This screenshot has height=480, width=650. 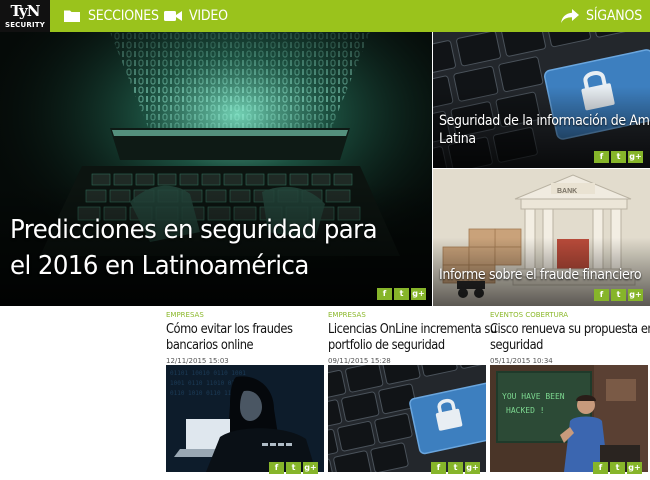 I want to click on title-line: Seguridad de la información de América, so click(x=544, y=121).